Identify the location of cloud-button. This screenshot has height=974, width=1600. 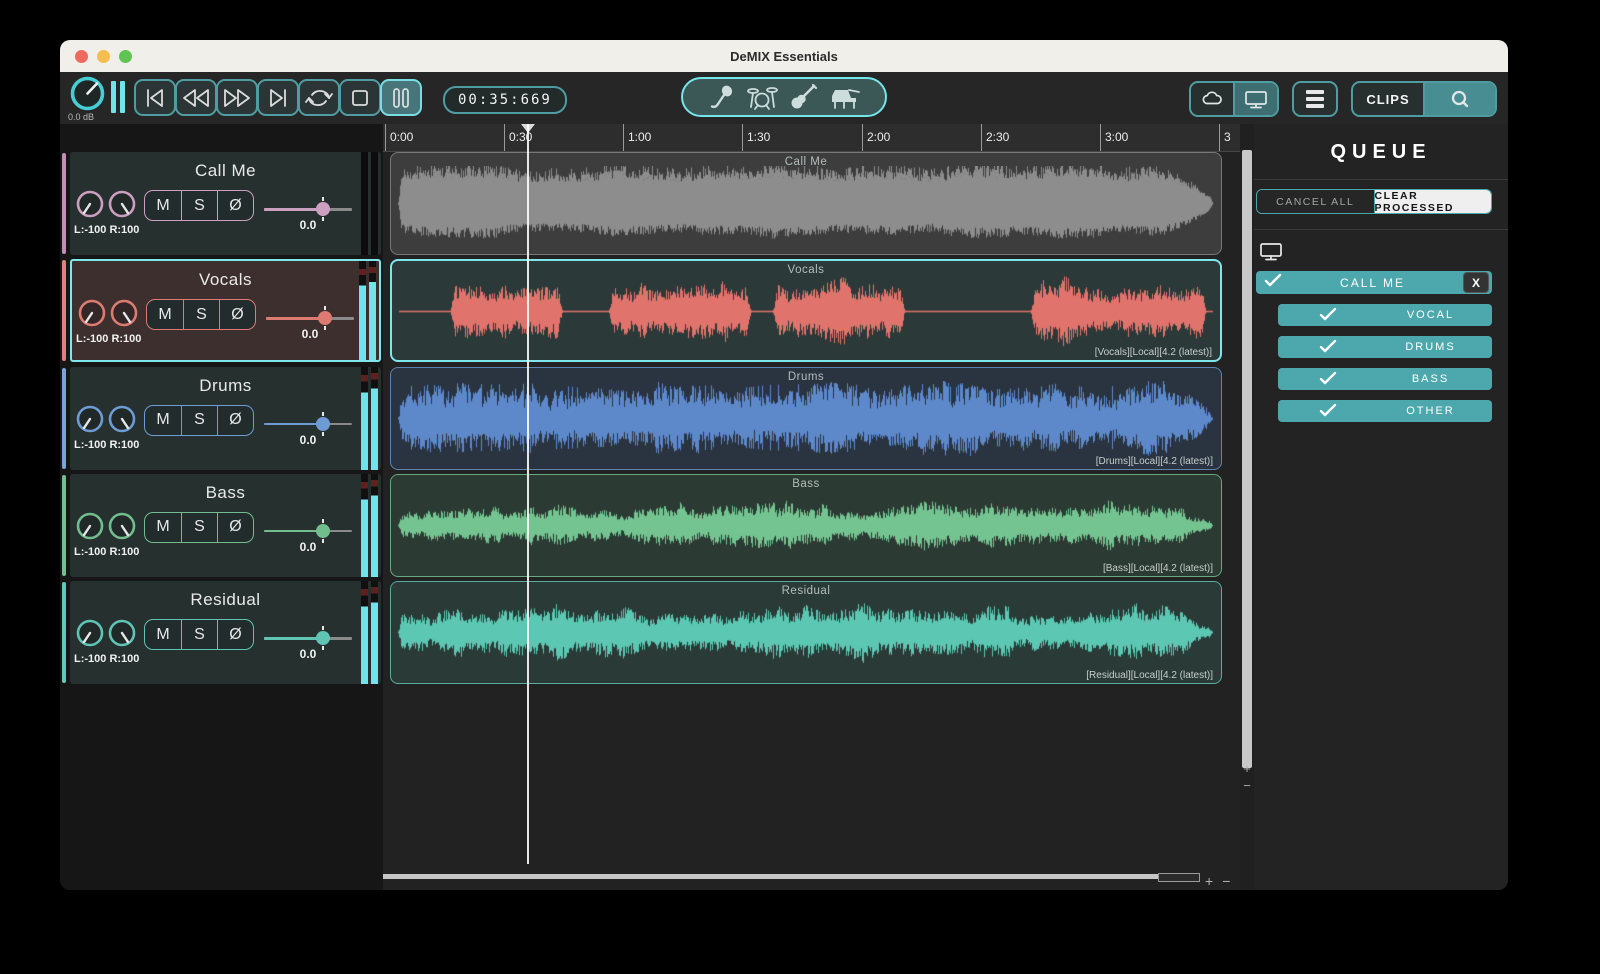
(1212, 99).